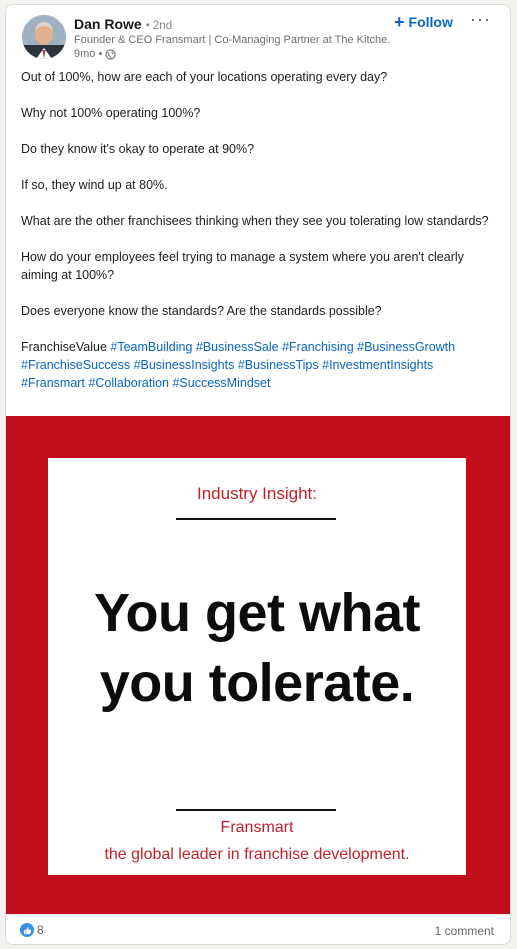 This screenshot has height=949, width=517. I want to click on reaction-count: 8, so click(40, 930).